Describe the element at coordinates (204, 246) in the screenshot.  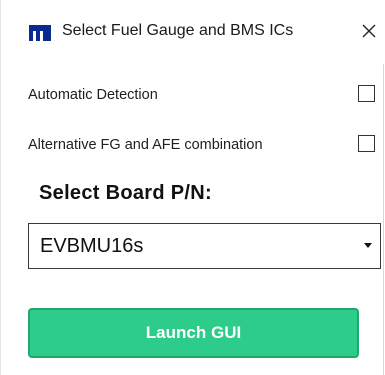
I see `board-pn-select: EVBMU16s` at that location.